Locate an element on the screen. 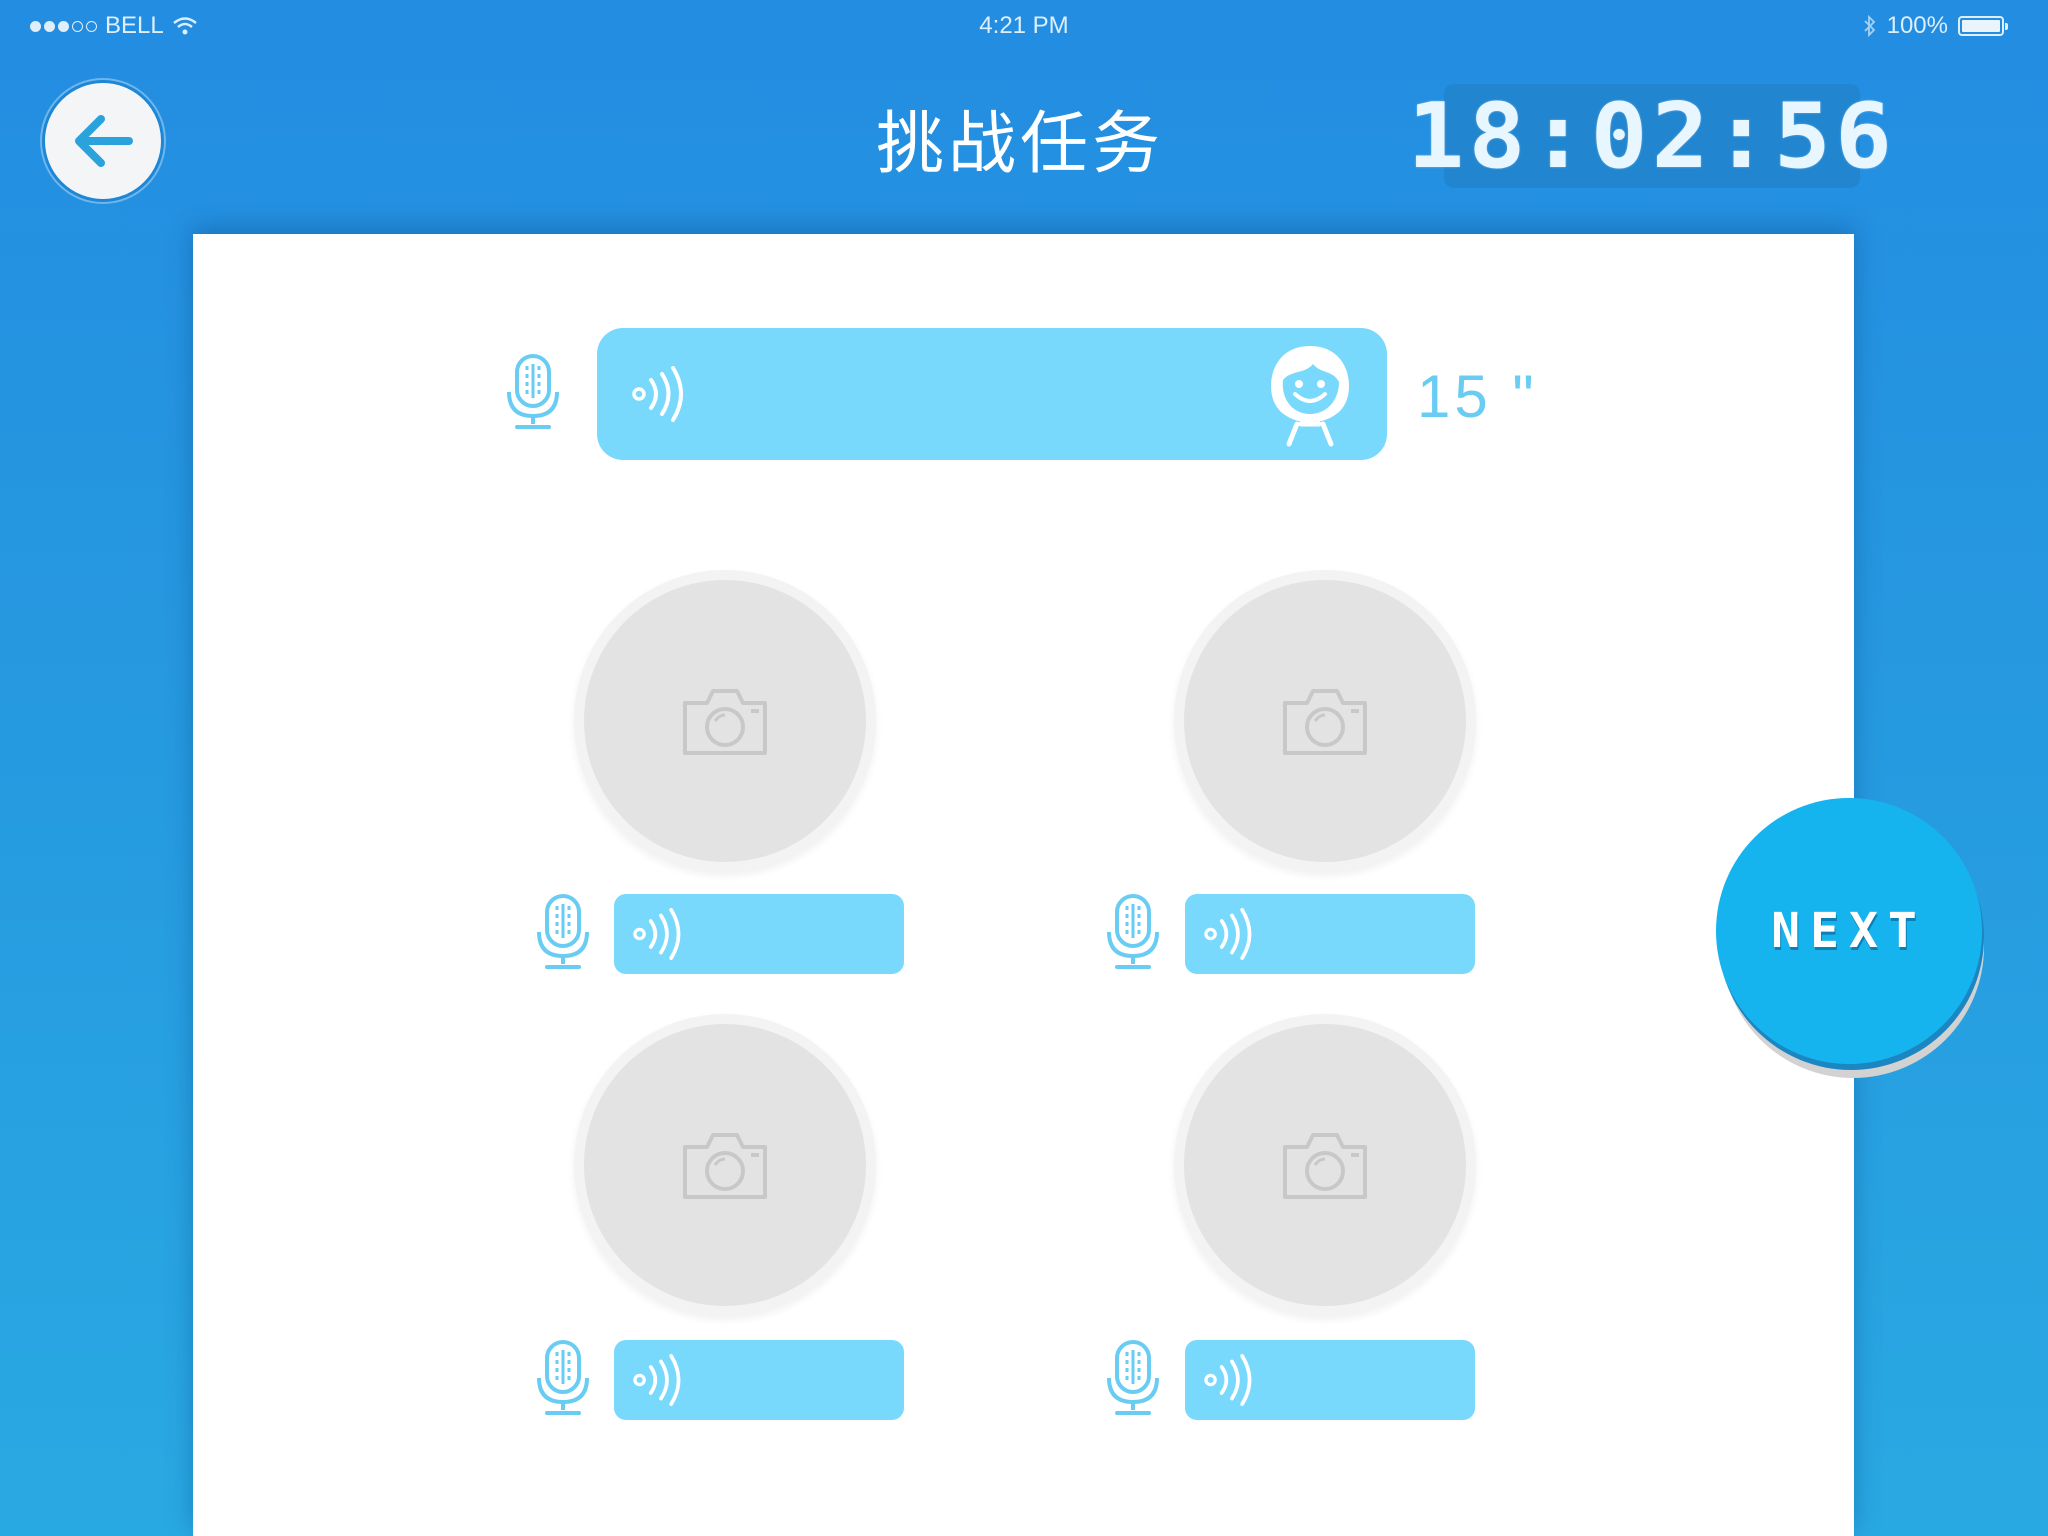  prompt-voice-message is located at coordinates (992, 394).